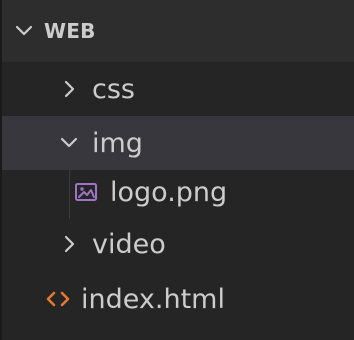 This screenshot has width=354, height=340. Describe the element at coordinates (86, 192) in the screenshot. I see `image-file-icon` at that location.